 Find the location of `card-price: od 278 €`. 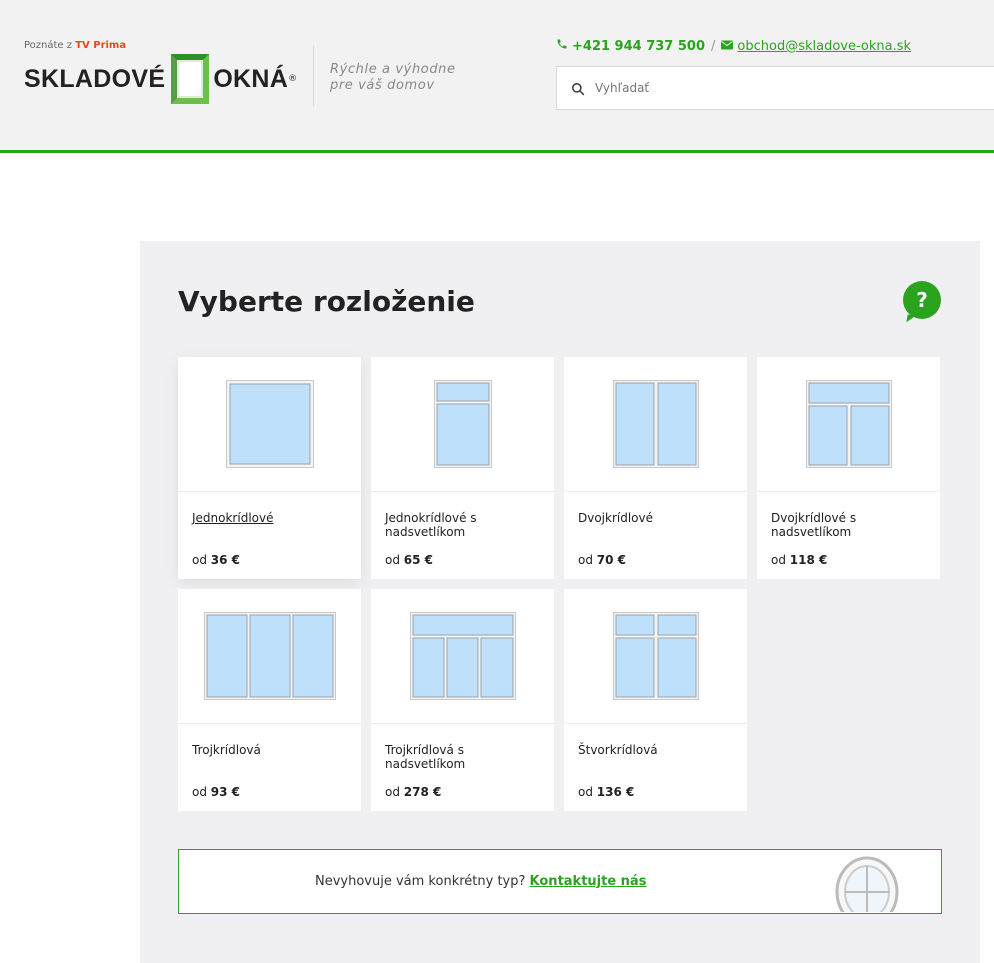

card-price: od 278 € is located at coordinates (413, 792).